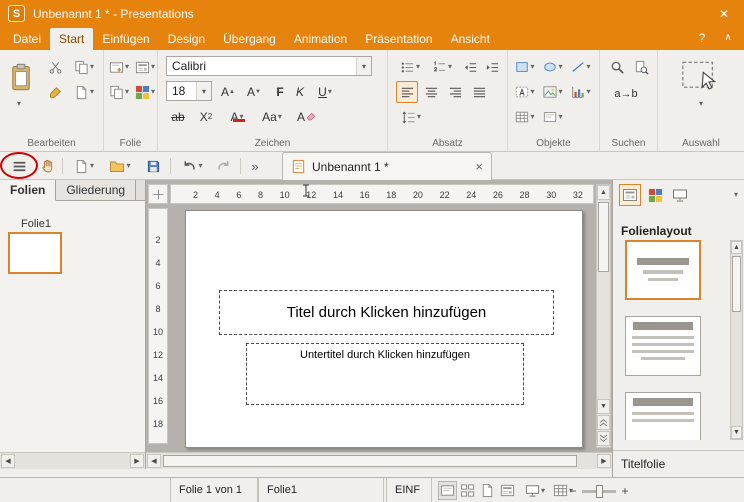  Describe the element at coordinates (470, 67) in the screenshot. I see `decrease-indent-button` at that location.